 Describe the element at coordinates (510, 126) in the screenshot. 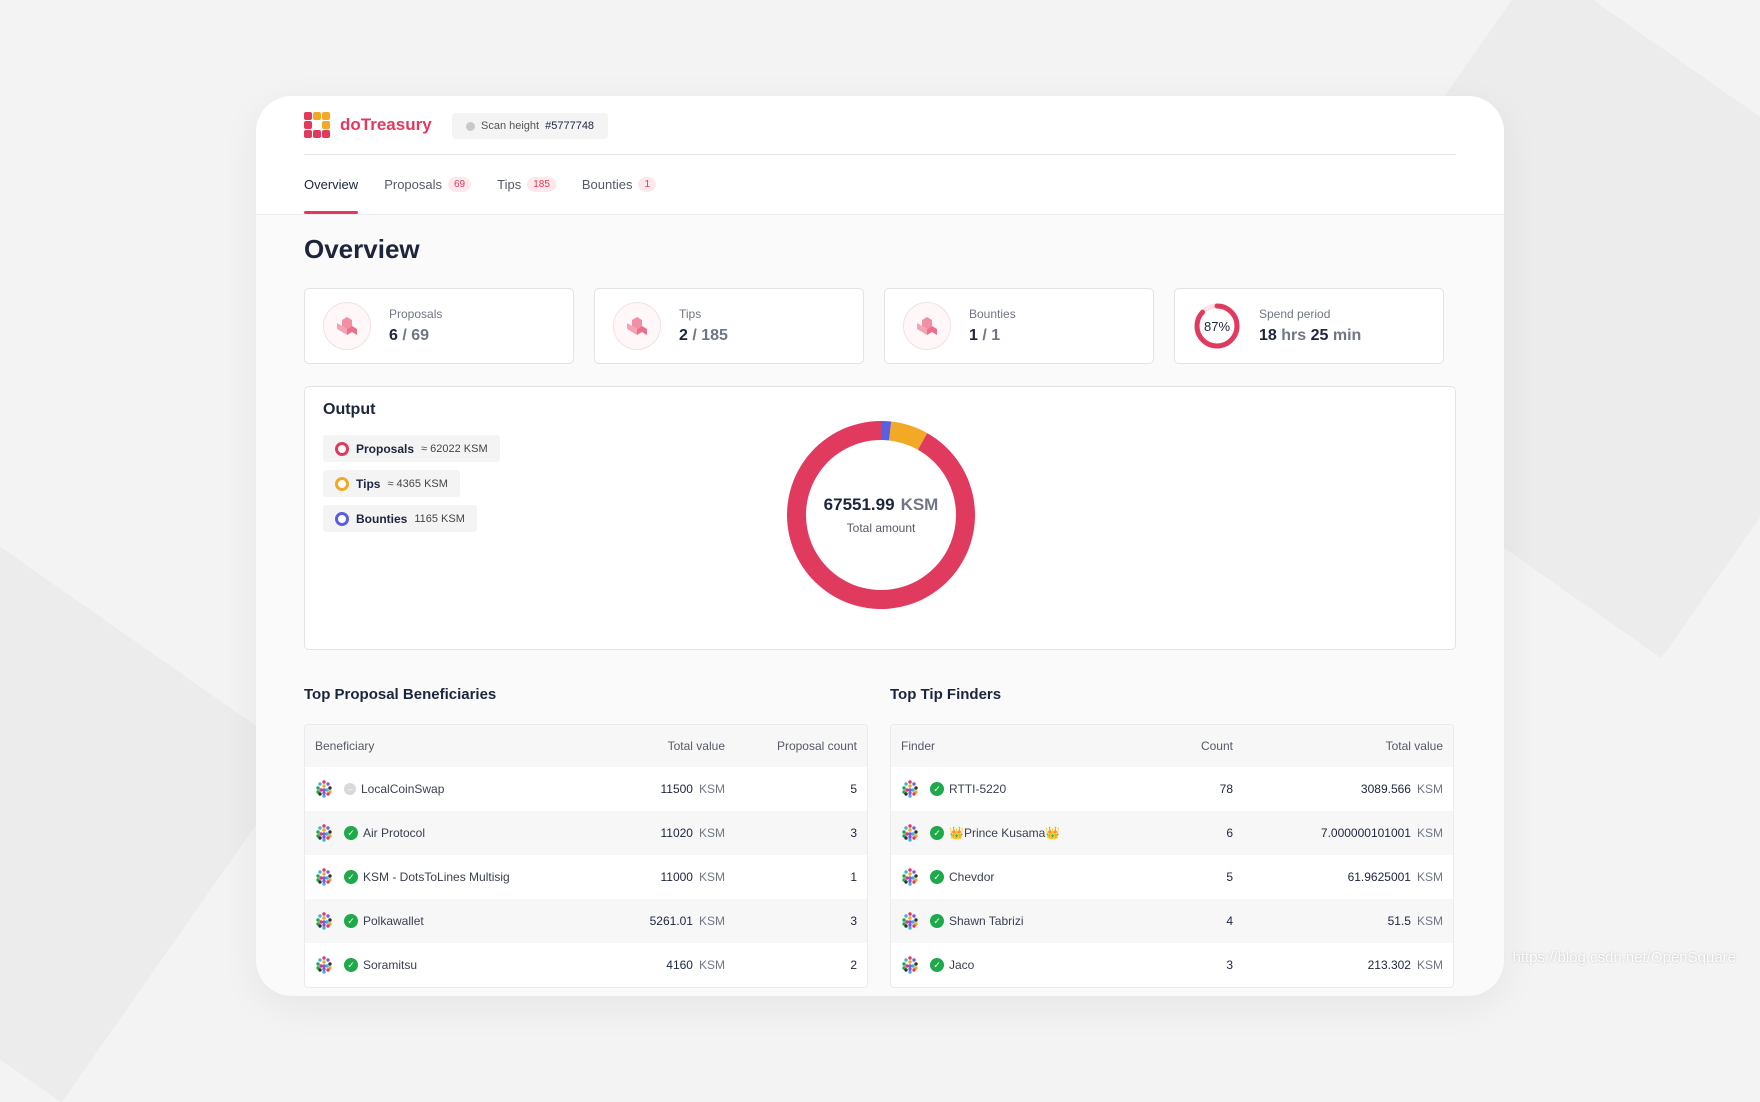

I see `scan-height-label: Scan height` at that location.